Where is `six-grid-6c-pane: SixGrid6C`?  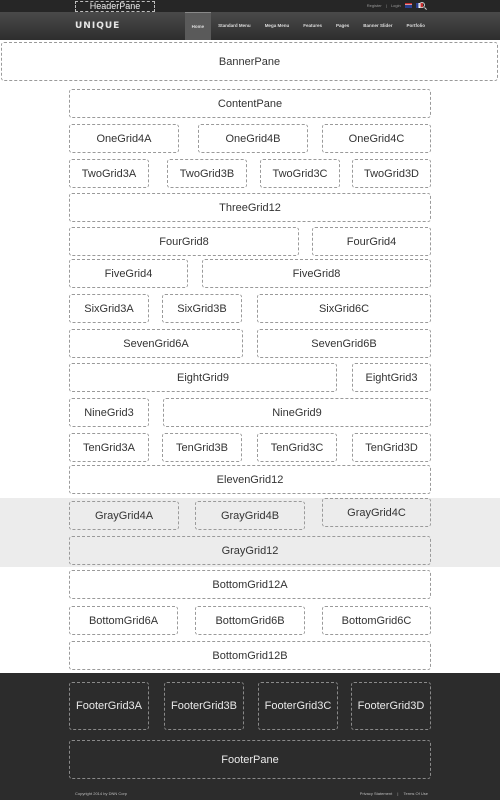 six-grid-6c-pane: SixGrid6C is located at coordinates (344, 308).